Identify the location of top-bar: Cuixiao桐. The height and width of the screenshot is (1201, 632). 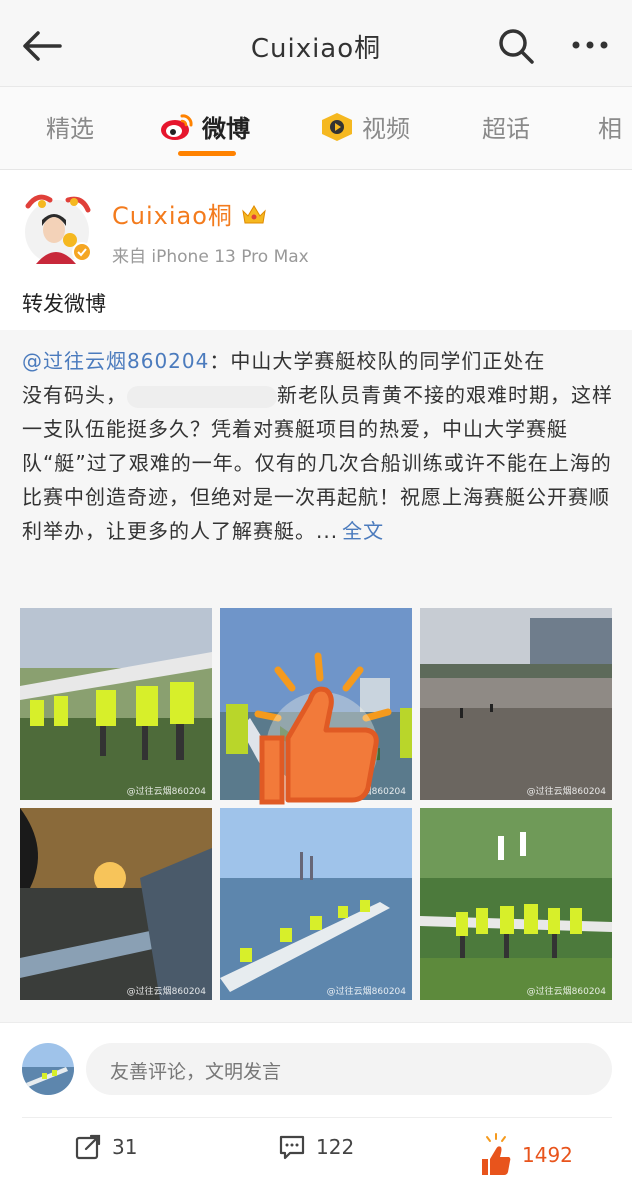
(316, 43).